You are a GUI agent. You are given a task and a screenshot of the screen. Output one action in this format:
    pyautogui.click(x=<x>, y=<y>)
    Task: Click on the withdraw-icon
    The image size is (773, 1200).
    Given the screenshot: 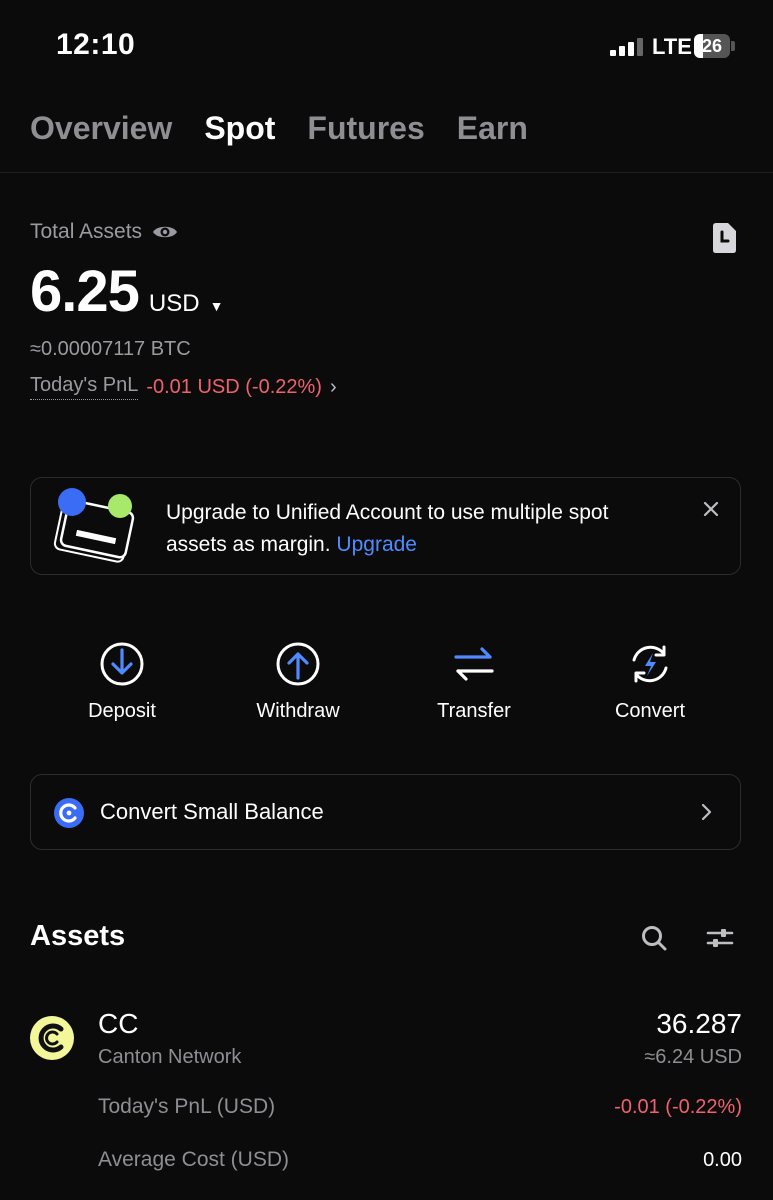 What is the action you would take?
    pyautogui.click(x=298, y=664)
    